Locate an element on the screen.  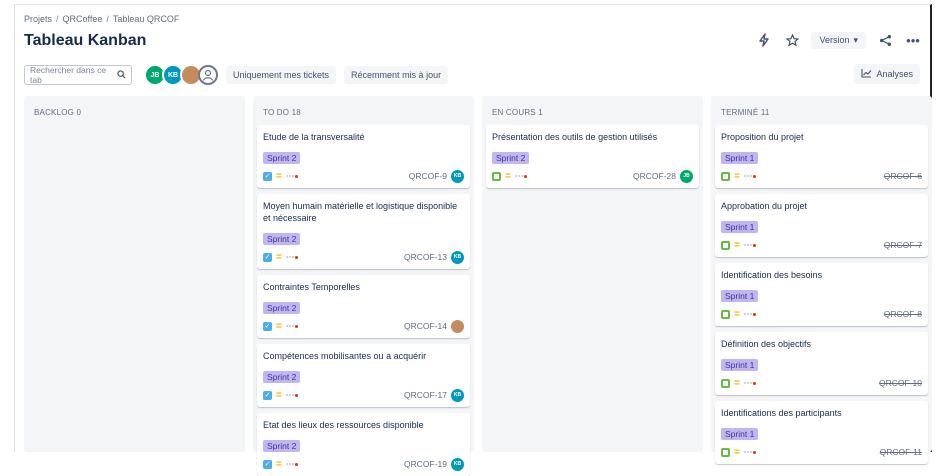
search-input: Rechercher dans ce tab is located at coordinates (78, 75).